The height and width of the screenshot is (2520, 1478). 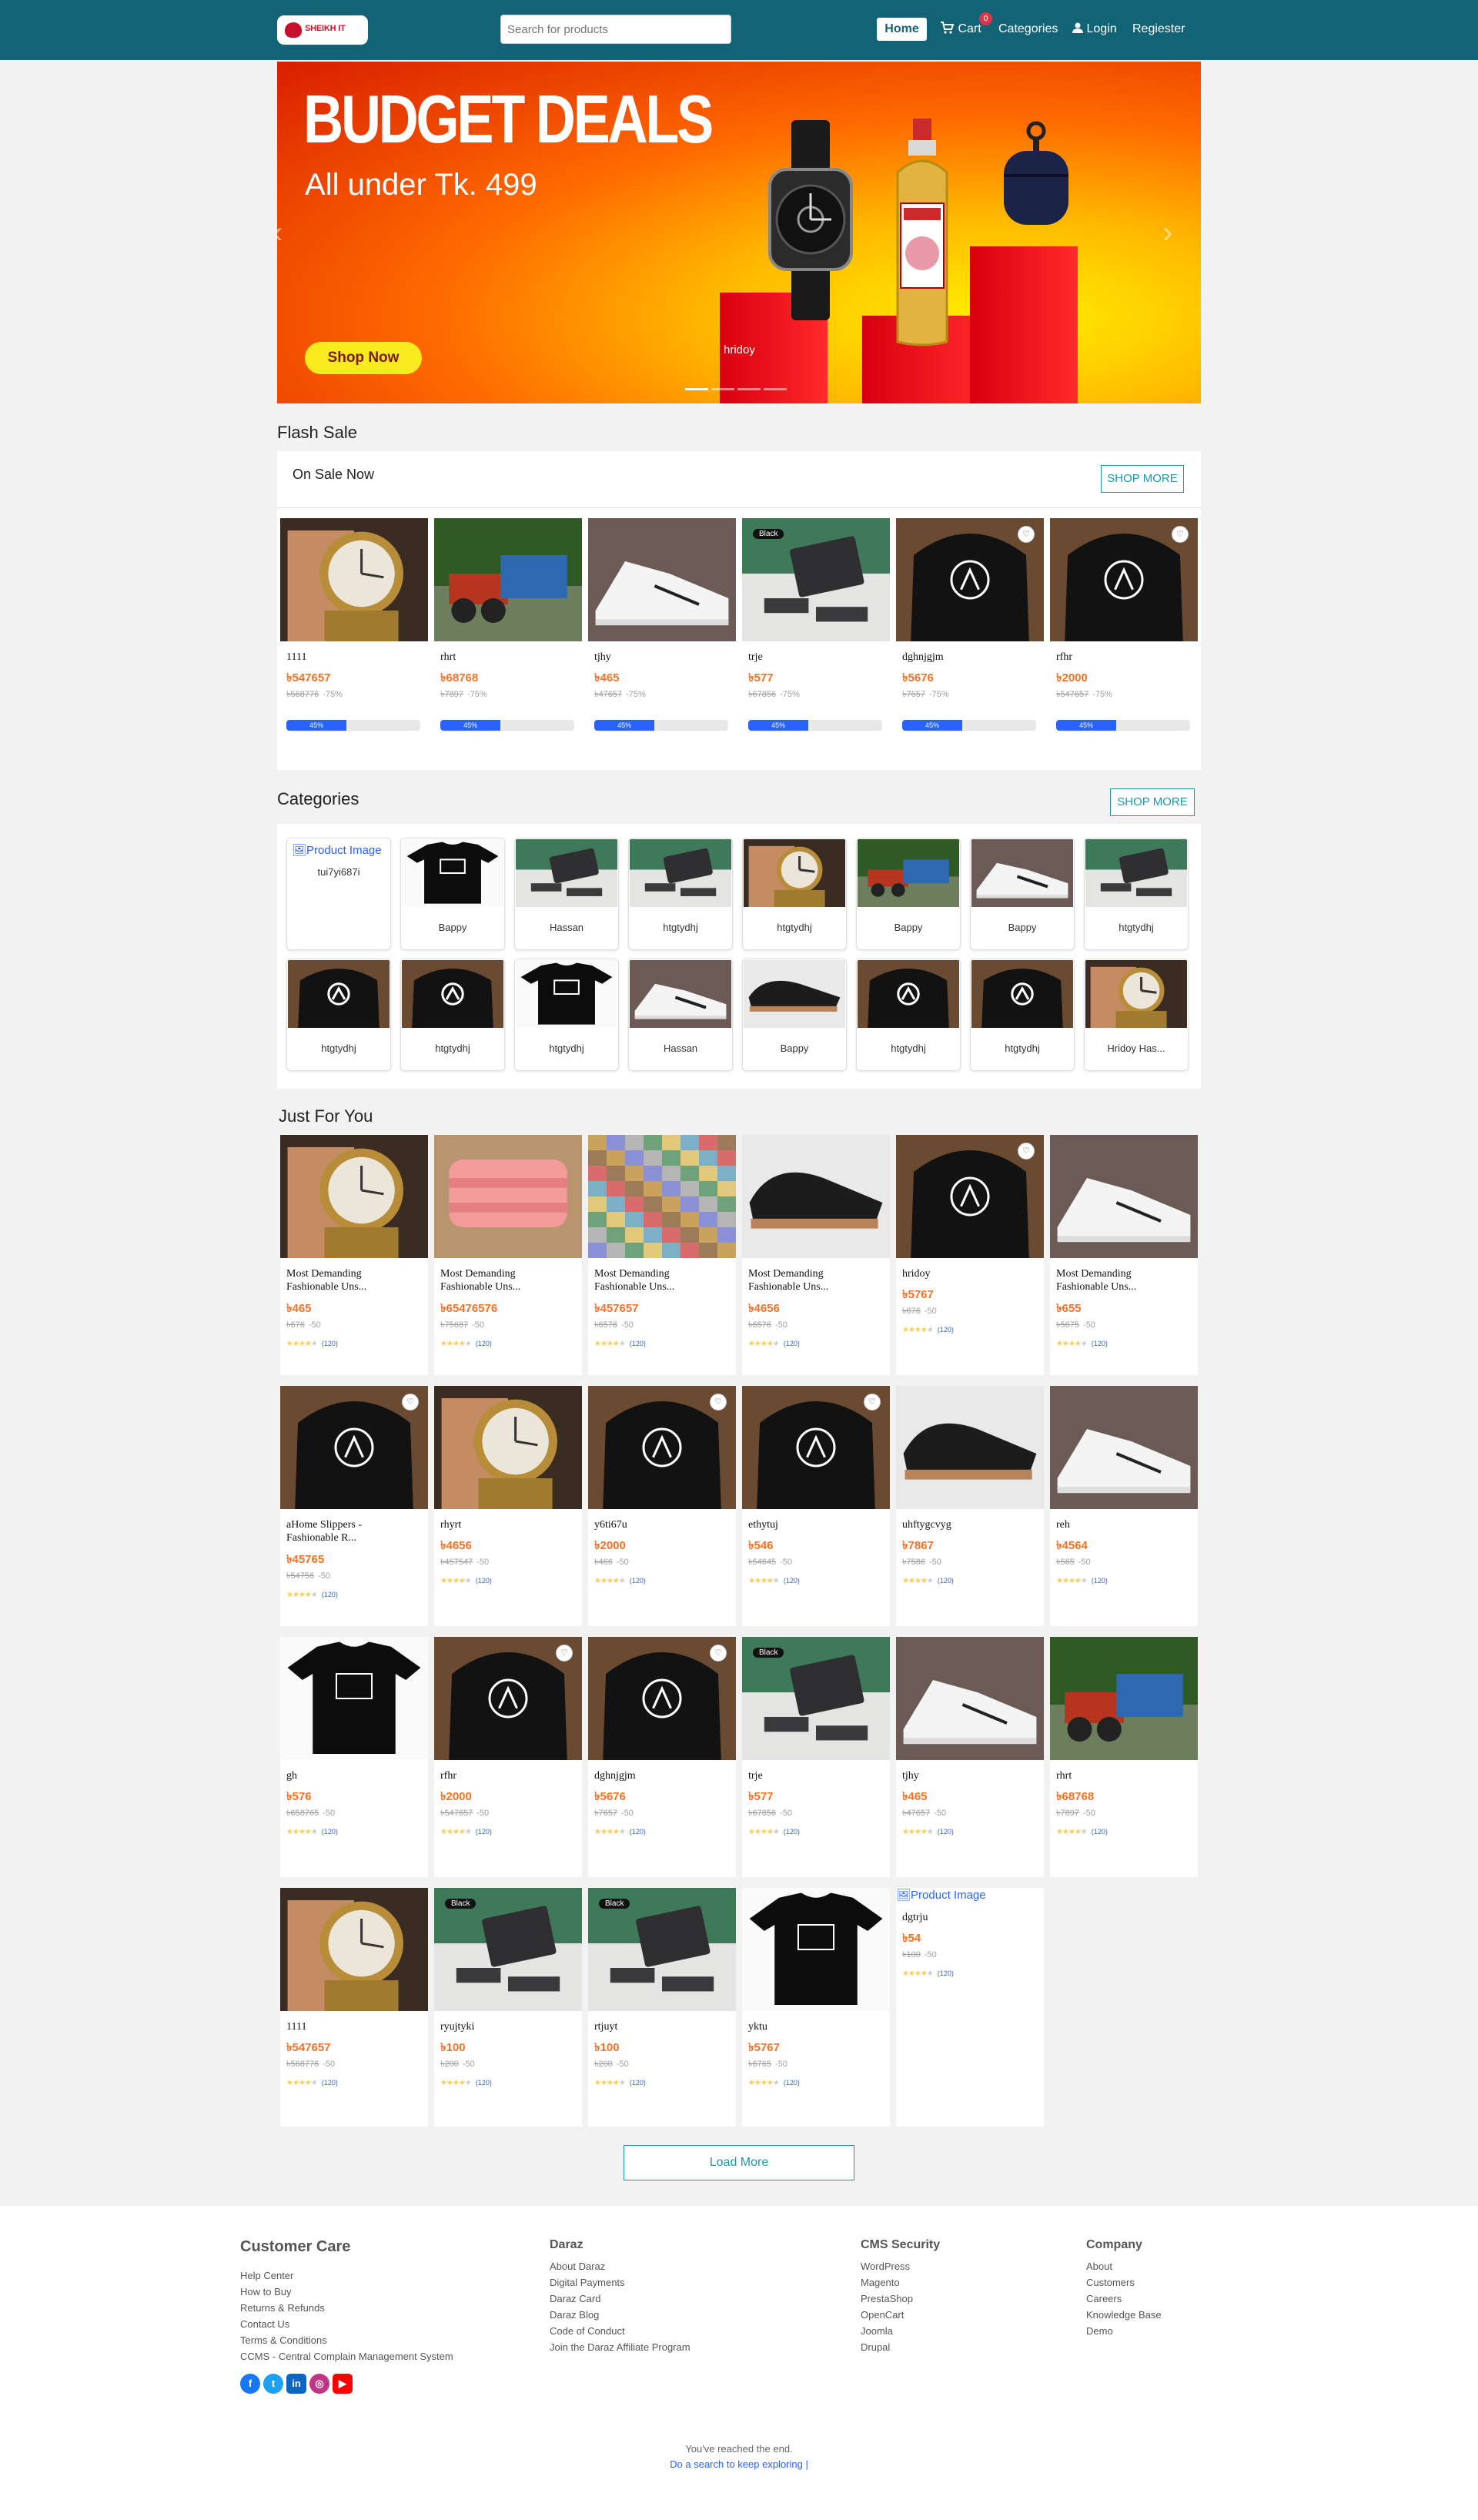 I want to click on footer-link: Digital Payments, so click(x=587, y=2282).